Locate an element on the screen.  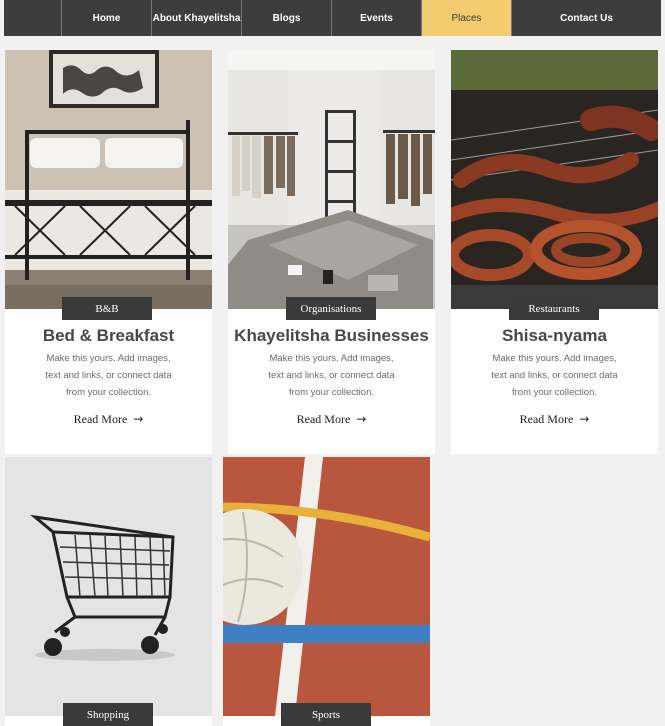
nav-item-about: About Khayelitsha is located at coordinates (197, 18).